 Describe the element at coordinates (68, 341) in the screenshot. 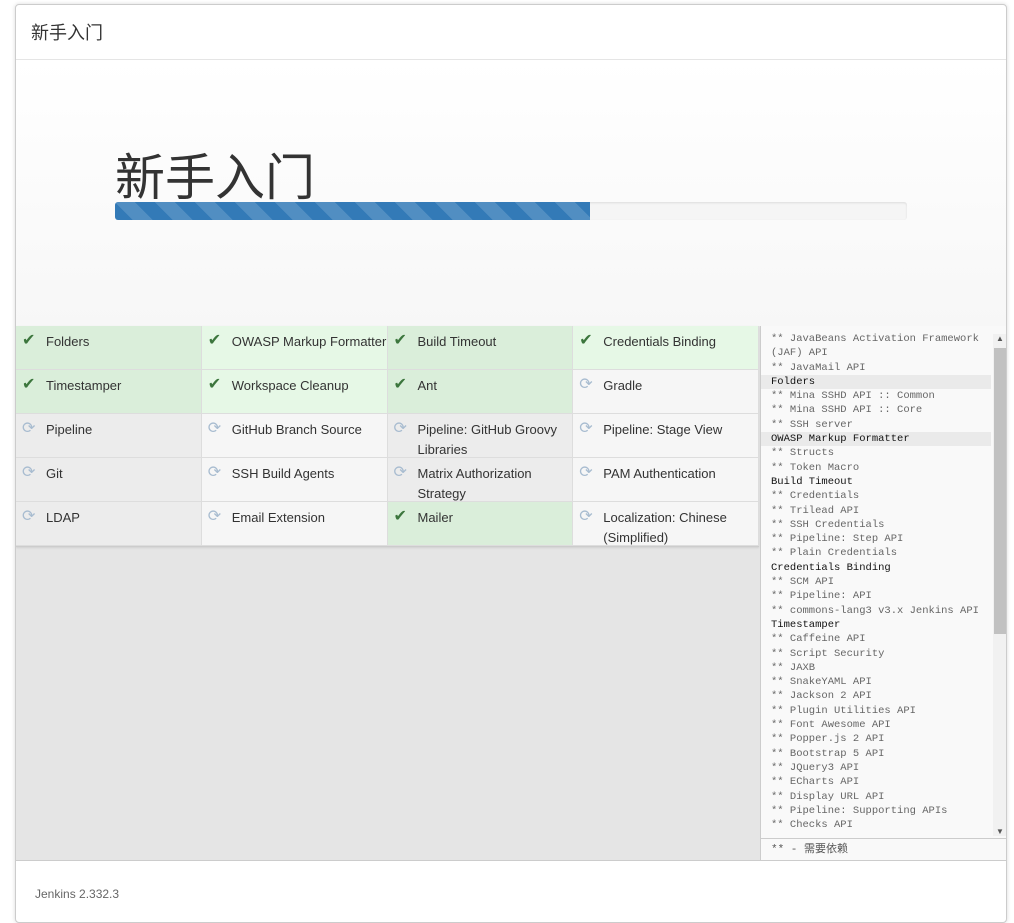

I see `plugin-name: Folders` at that location.